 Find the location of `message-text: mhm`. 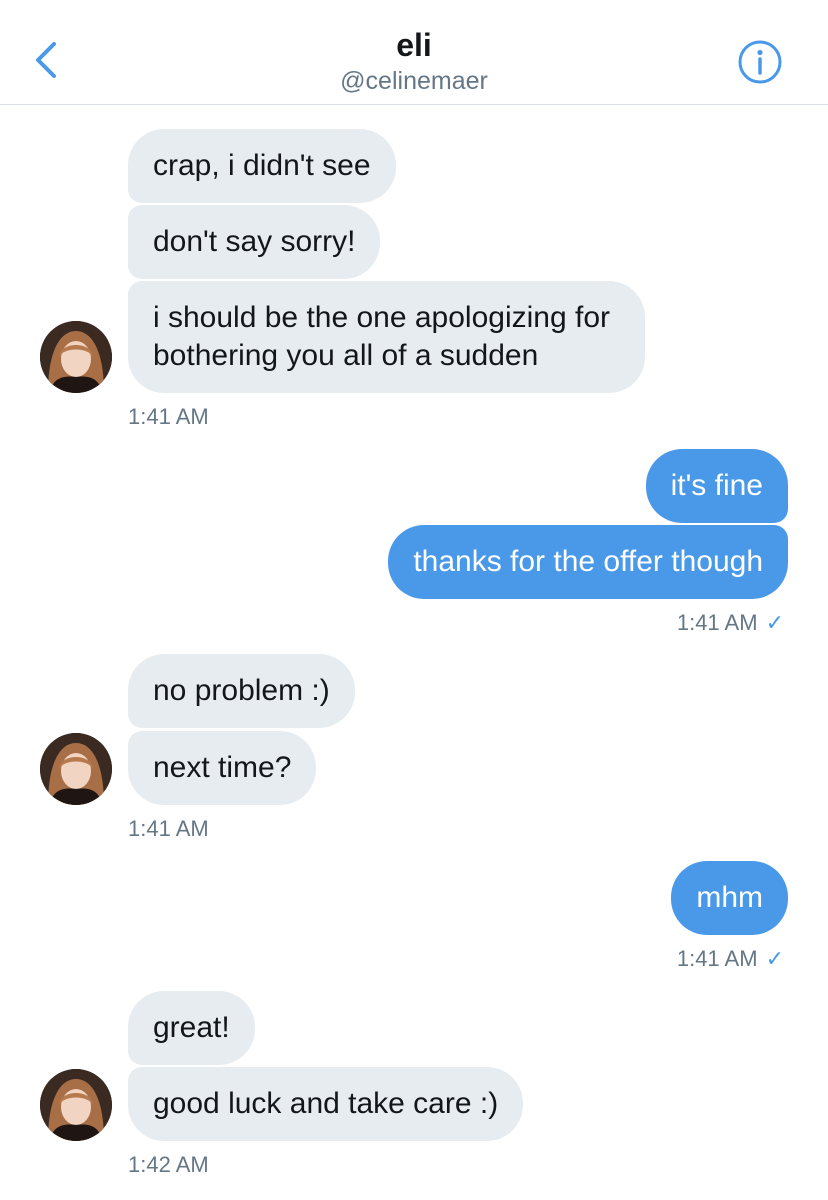

message-text: mhm is located at coordinates (729, 897).